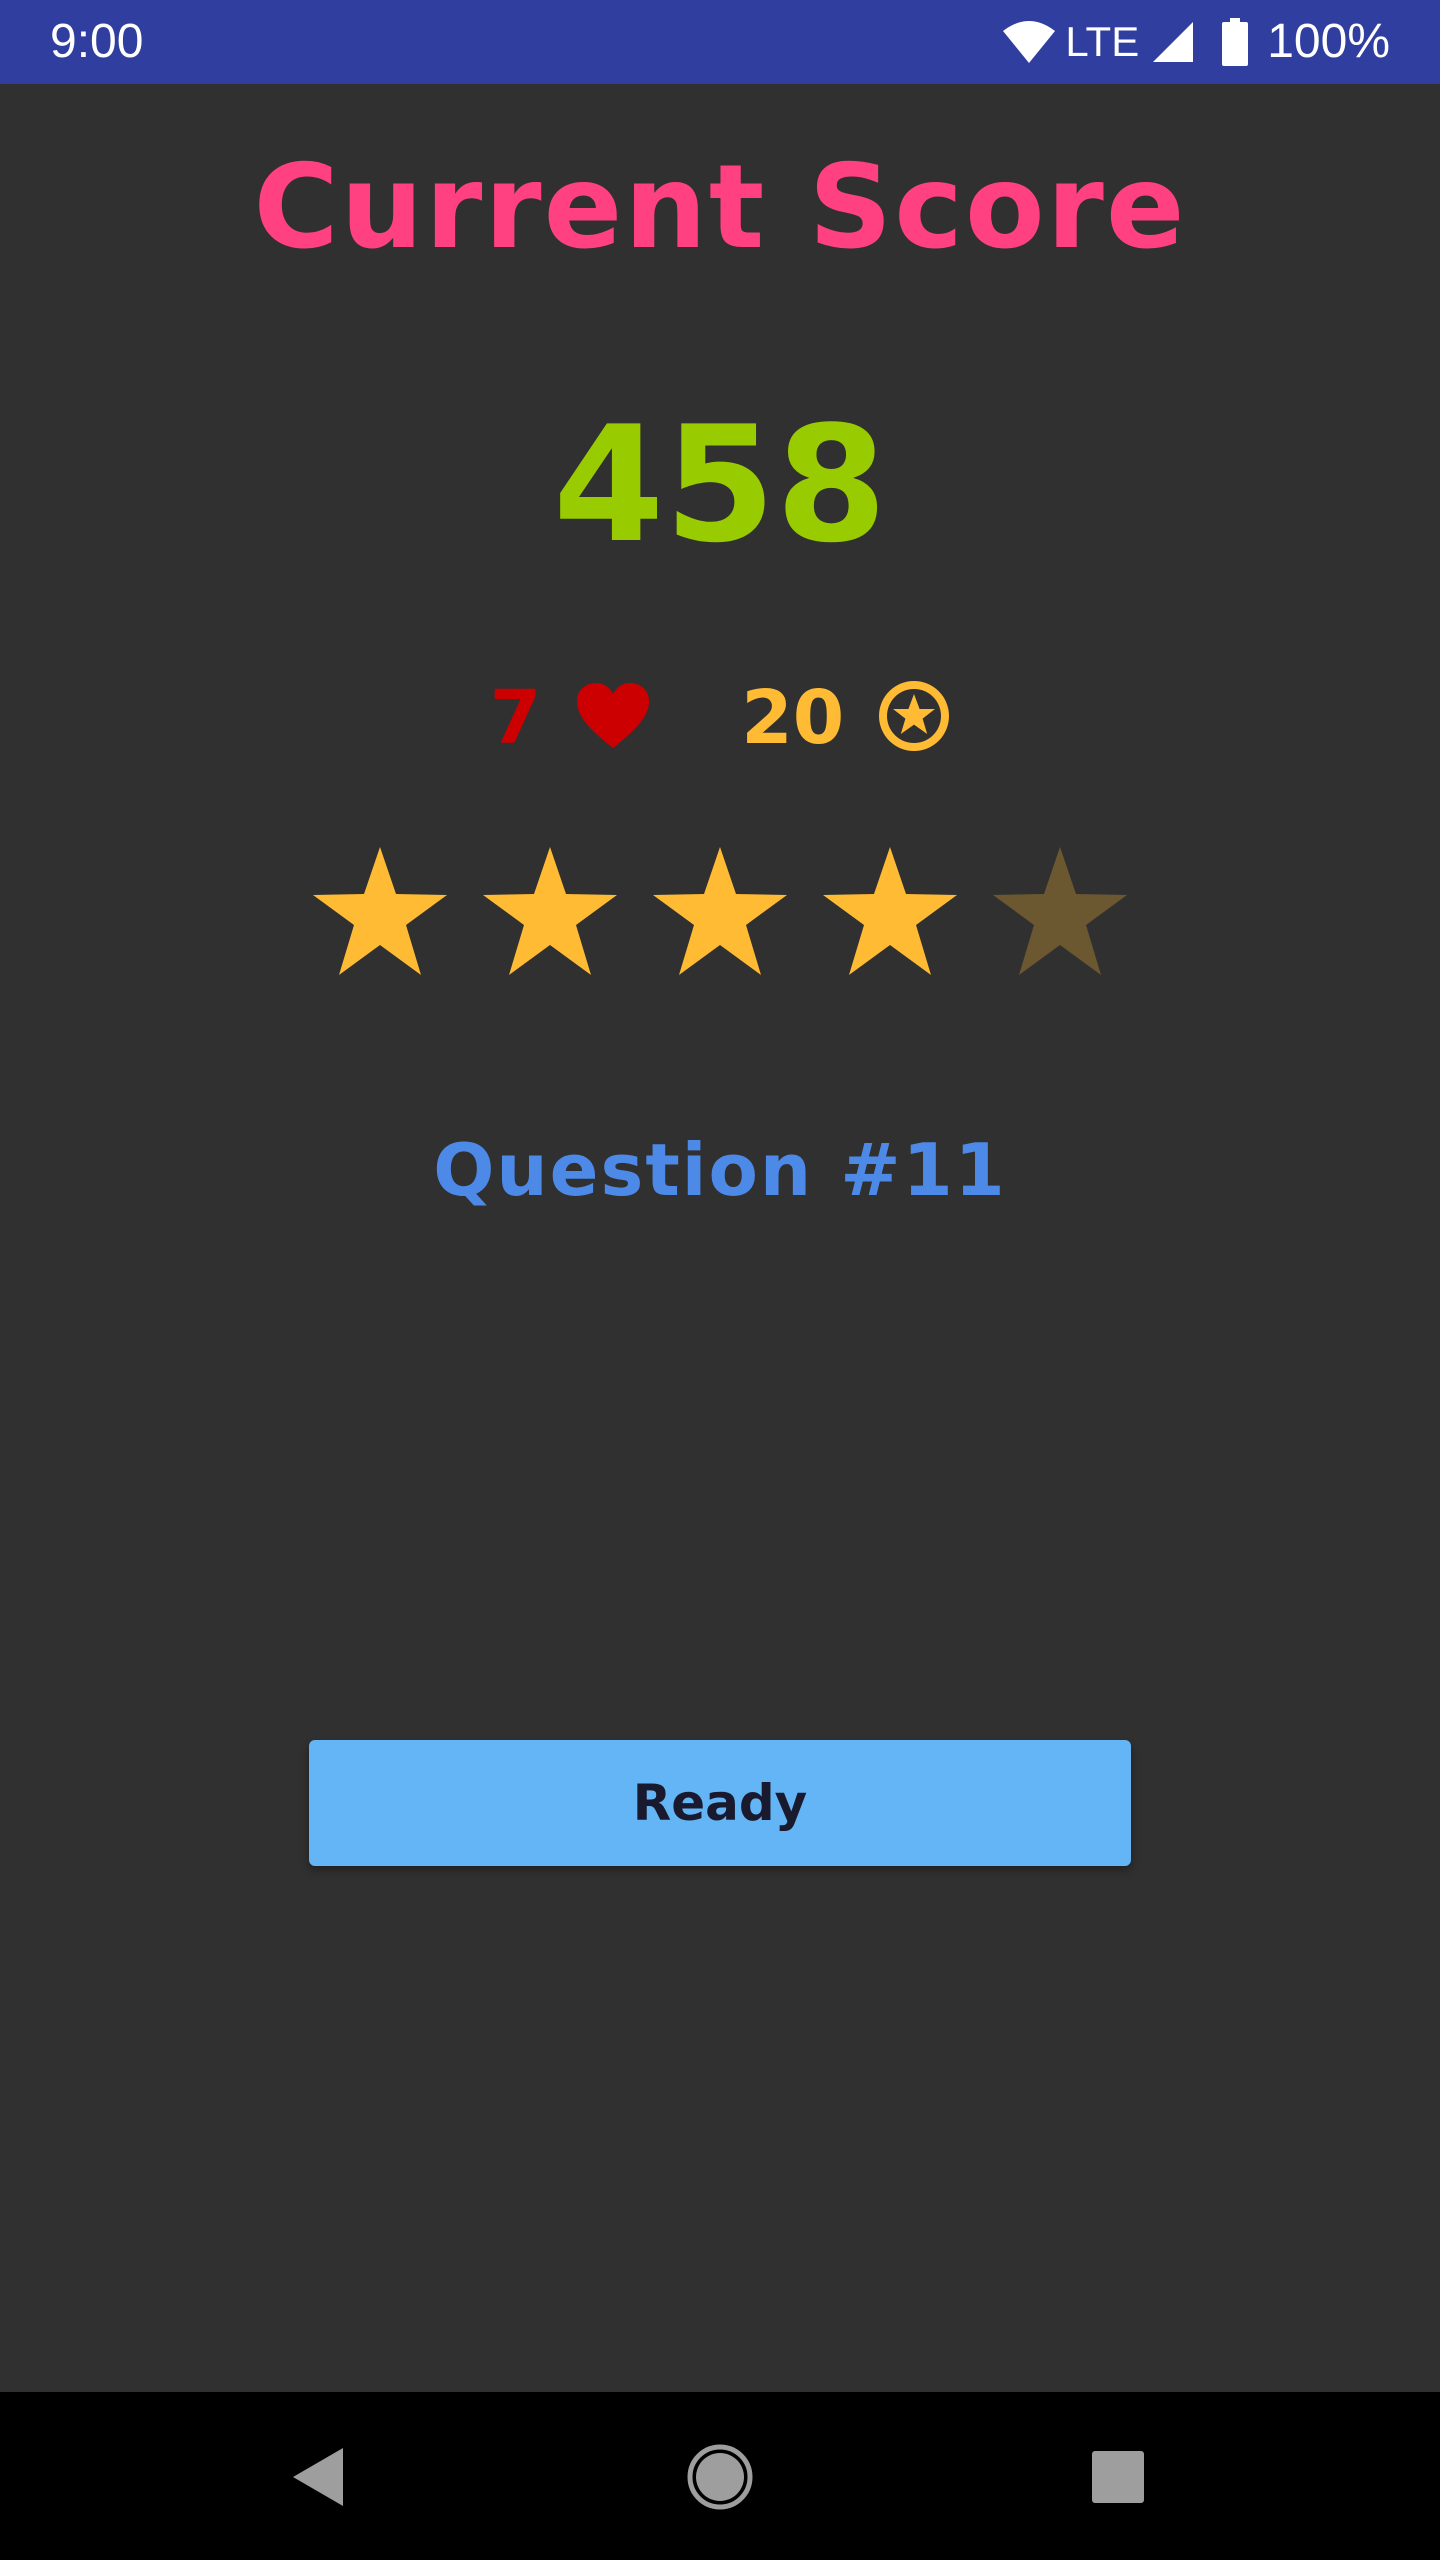 This screenshot has width=1440, height=2560. I want to click on network-type: LTE, so click(1102, 41).